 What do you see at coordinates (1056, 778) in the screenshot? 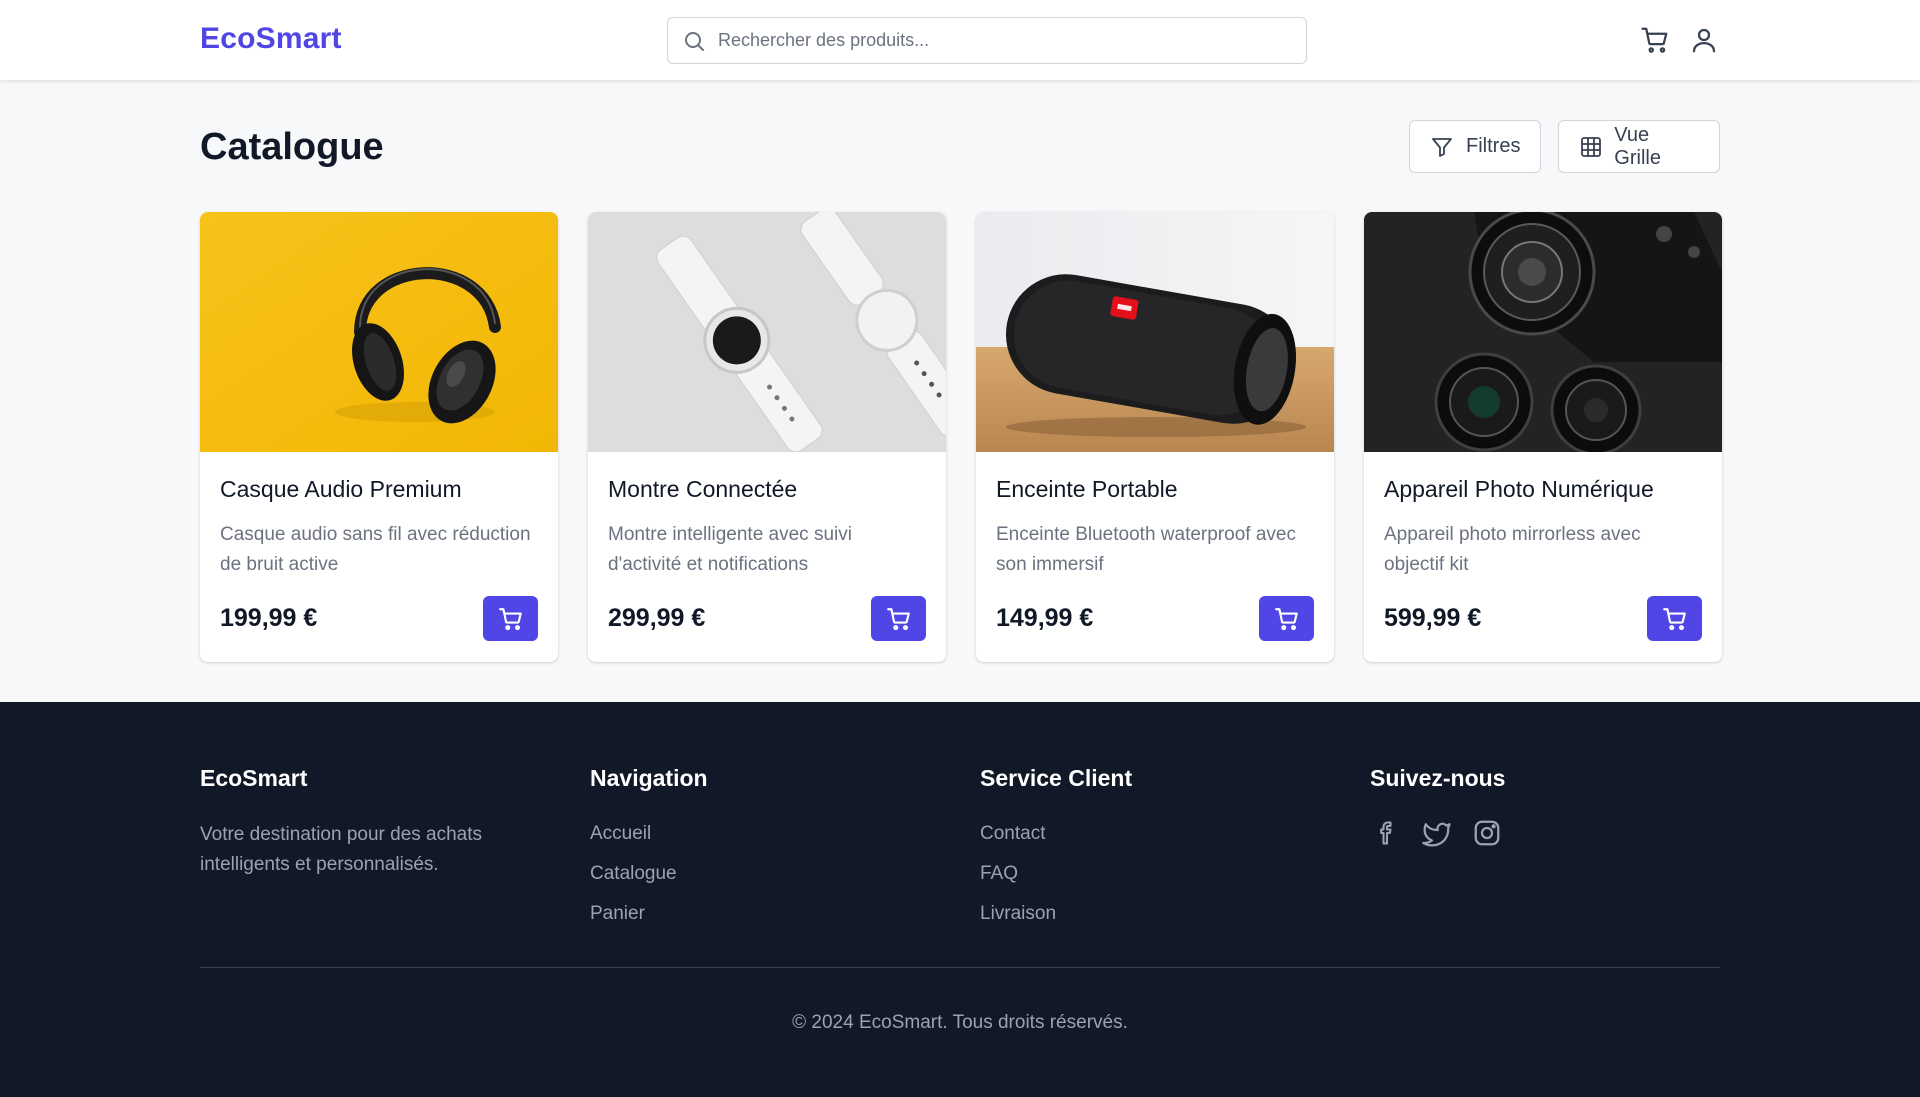
I see `footer-heading: Service Client` at bounding box center [1056, 778].